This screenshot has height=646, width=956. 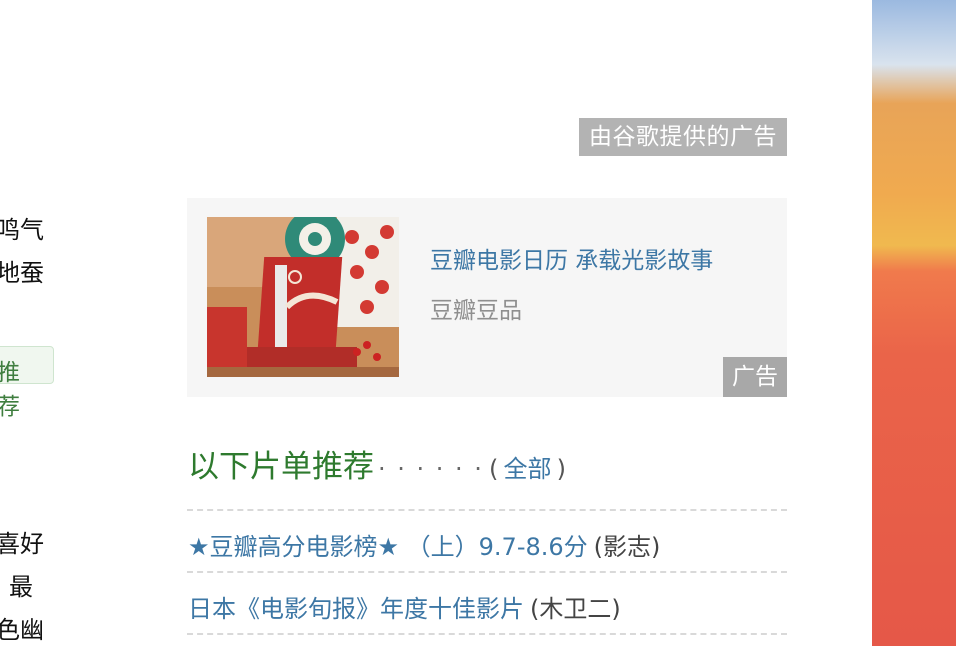 What do you see at coordinates (22, 630) in the screenshot?
I see `left-text-fragment: 色幽` at bounding box center [22, 630].